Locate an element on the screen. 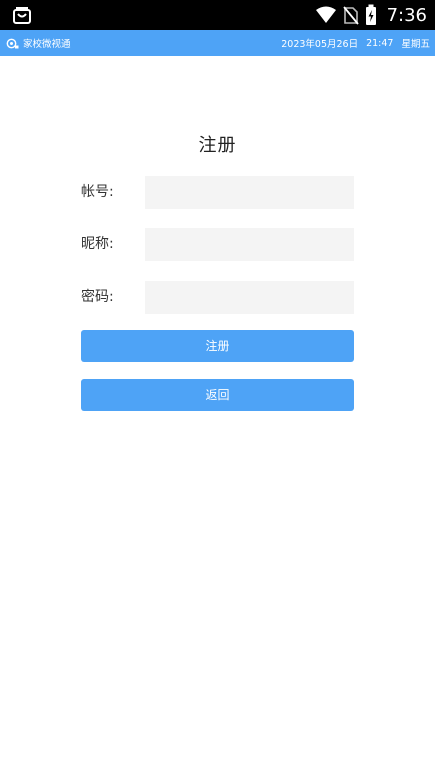 The width and height of the screenshot is (435, 778). page-title: 注册 is located at coordinates (217, 145).